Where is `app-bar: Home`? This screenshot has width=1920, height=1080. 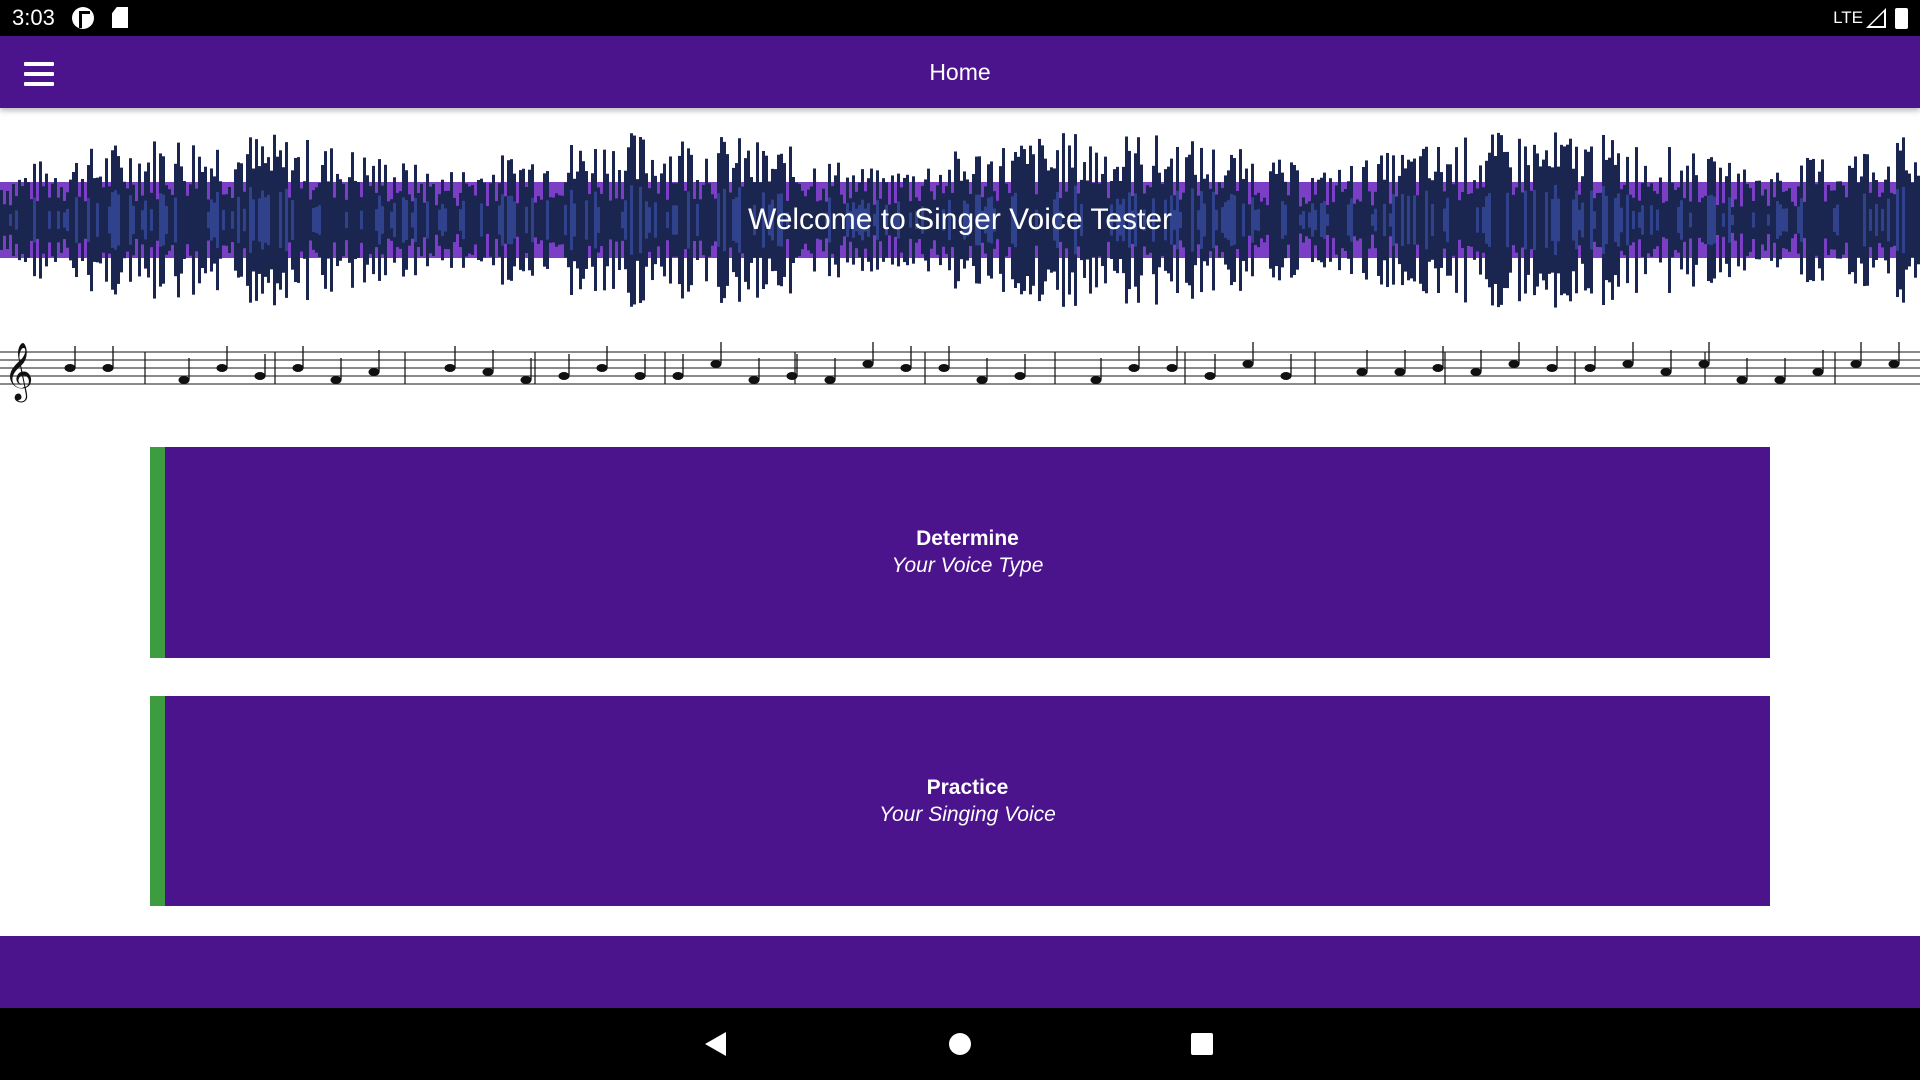 app-bar: Home is located at coordinates (960, 72).